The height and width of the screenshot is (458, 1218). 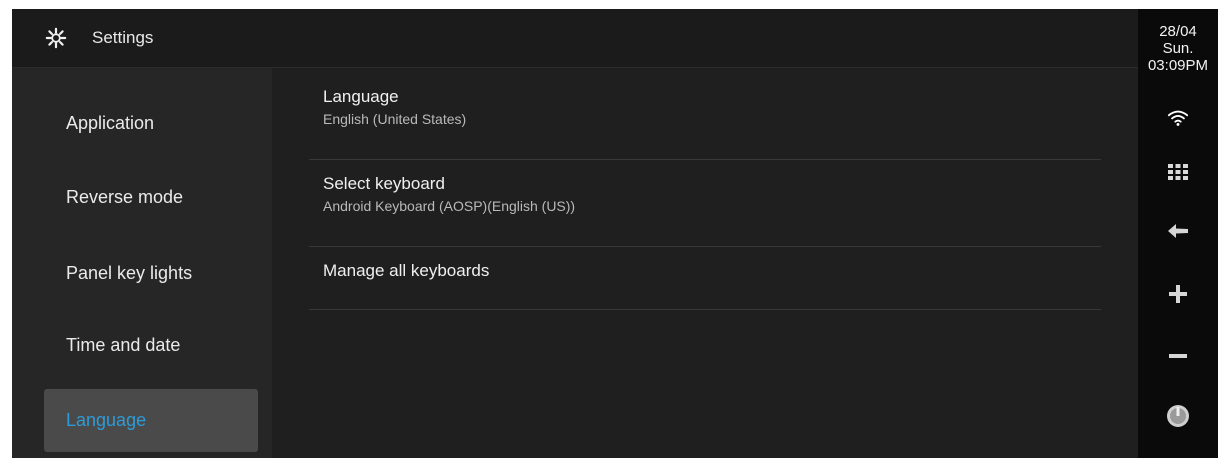 I want to click on wifi-icon, so click(x=1178, y=118).